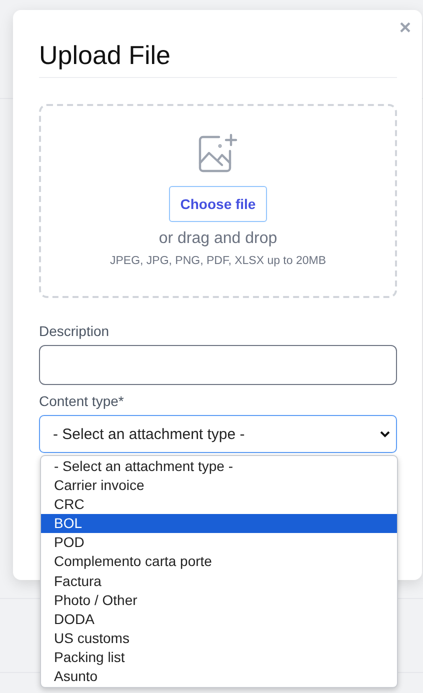 This screenshot has height=693, width=423. I want to click on dropdown-option: Asunto, so click(219, 676).